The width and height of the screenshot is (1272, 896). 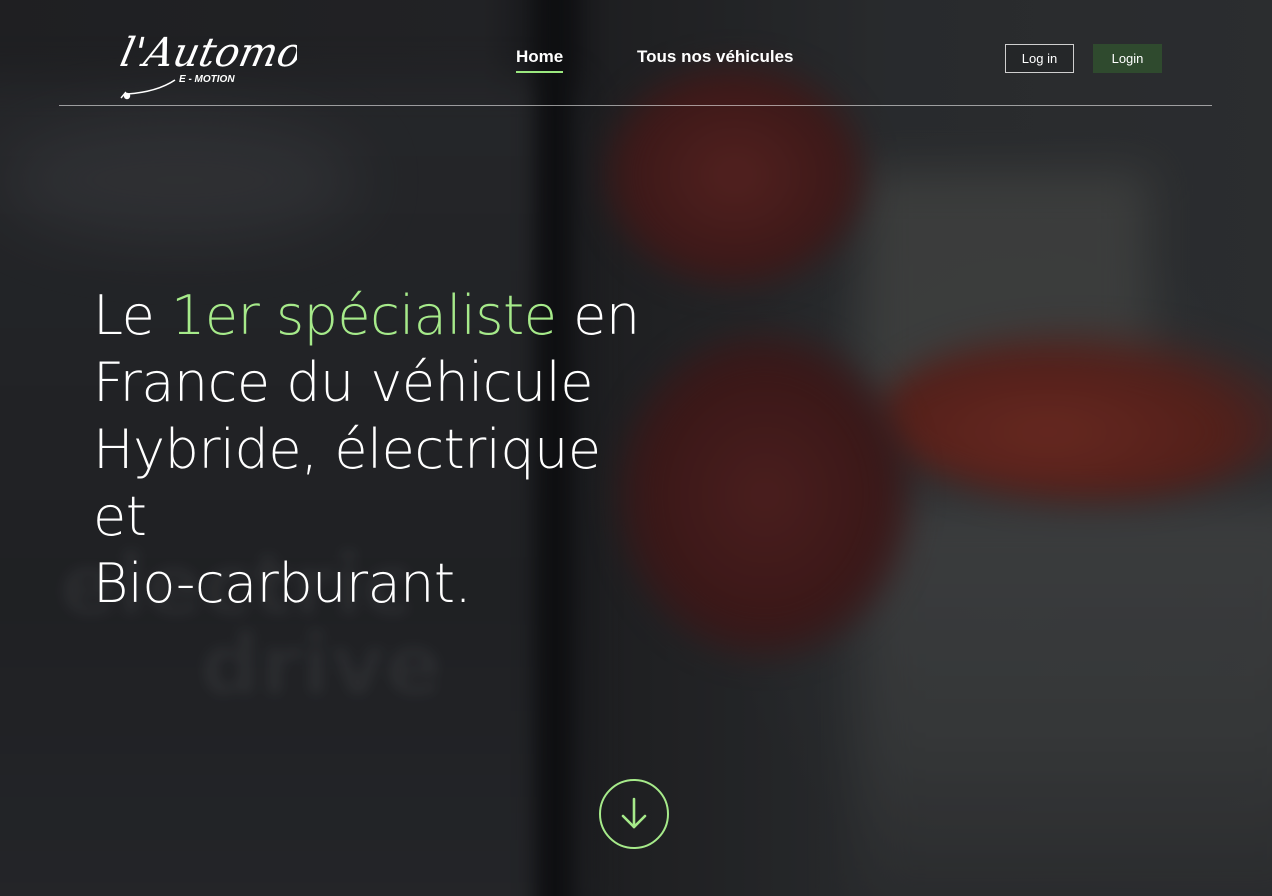 I want to click on headline-line3: Hybride, électrique et, so click(x=347, y=483).